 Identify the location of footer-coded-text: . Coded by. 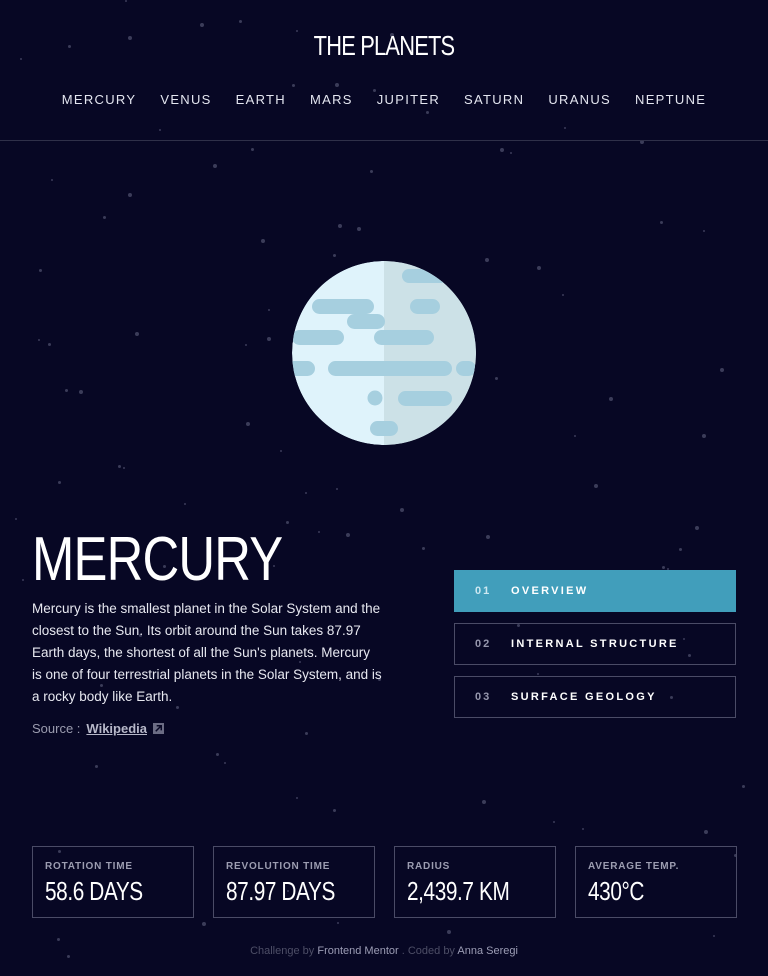
(428, 951).